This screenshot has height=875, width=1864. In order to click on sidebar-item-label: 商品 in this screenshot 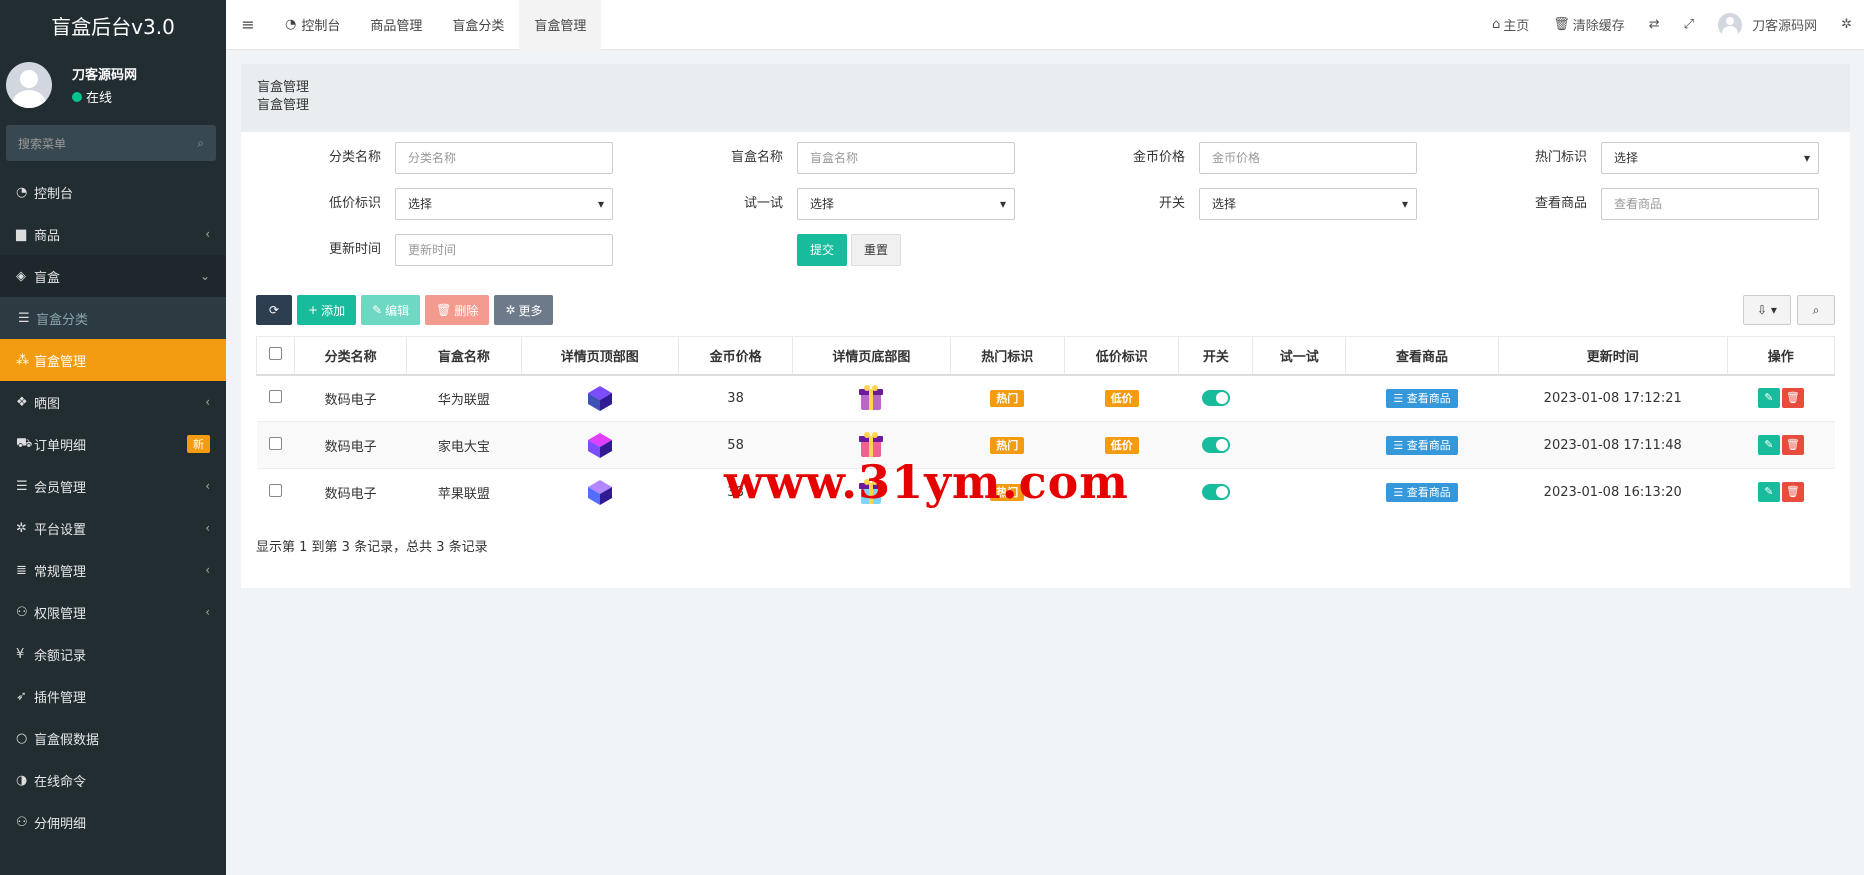, I will do `click(47, 236)`.